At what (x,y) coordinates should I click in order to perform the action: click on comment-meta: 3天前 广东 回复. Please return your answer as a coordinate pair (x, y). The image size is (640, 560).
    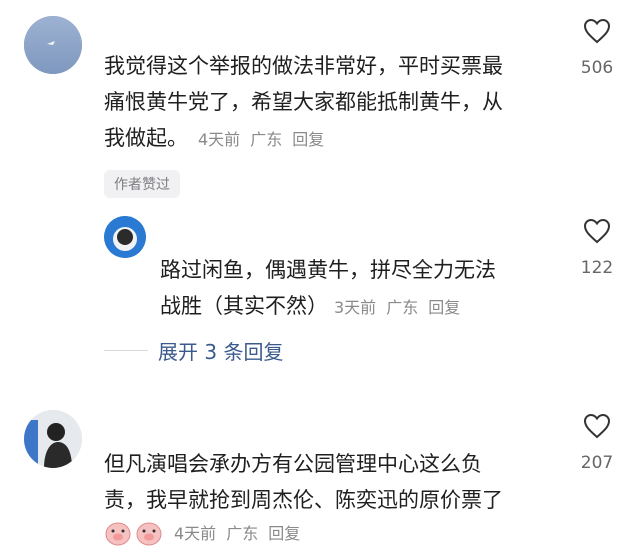
    Looking at the image, I should click on (402, 307).